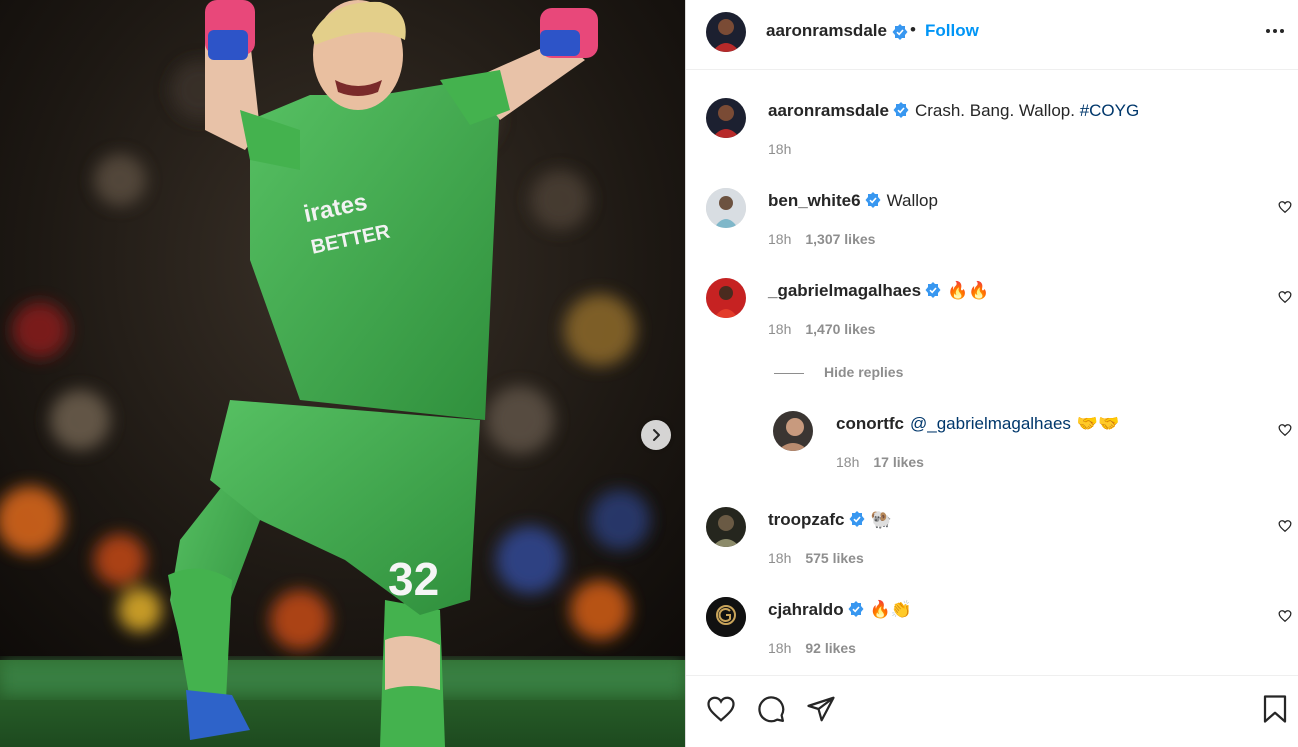  I want to click on comment-text: 🐏, so click(881, 519).